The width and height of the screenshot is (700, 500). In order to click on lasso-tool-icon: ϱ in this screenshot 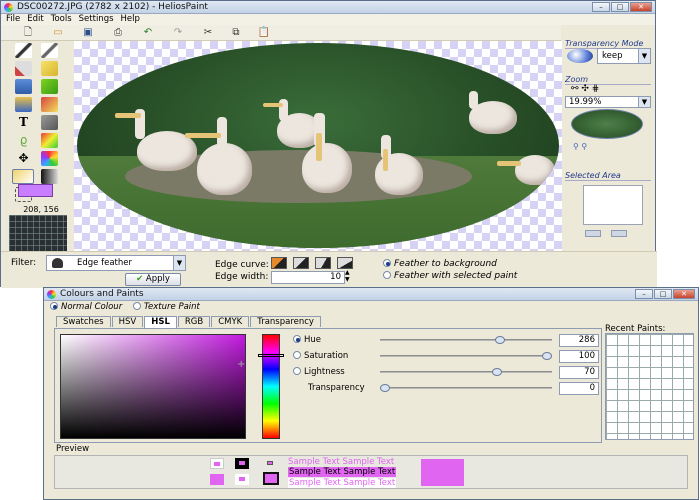, I will do `click(23, 140)`.